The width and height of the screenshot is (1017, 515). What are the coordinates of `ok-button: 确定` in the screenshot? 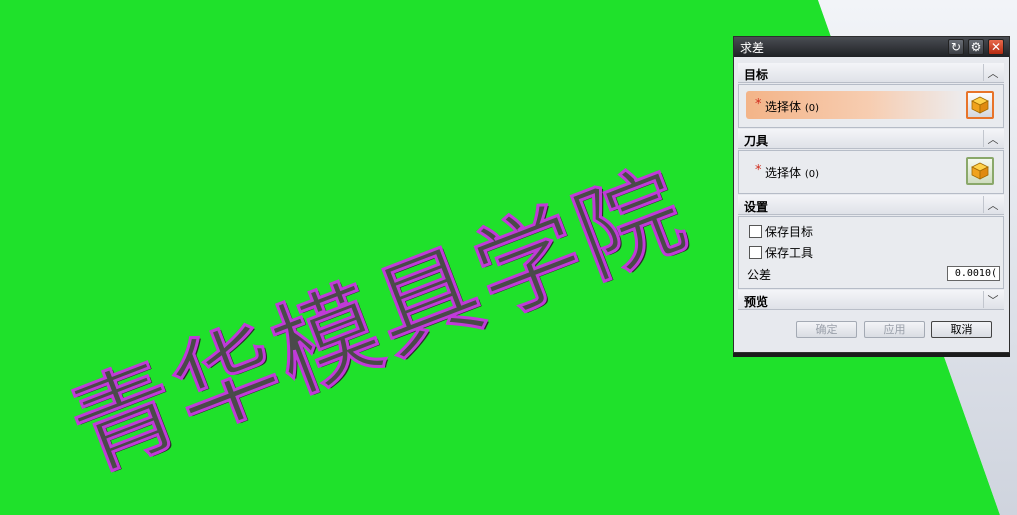 It's located at (826, 329).